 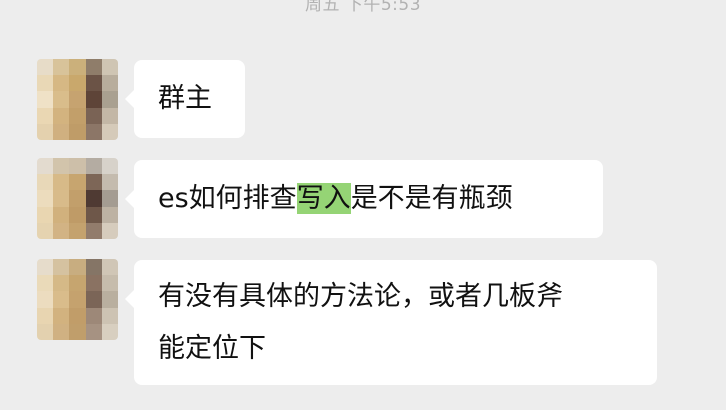 I want to click on message-bubble: es如何排查写入是不是有瓶颈, so click(x=364, y=199).